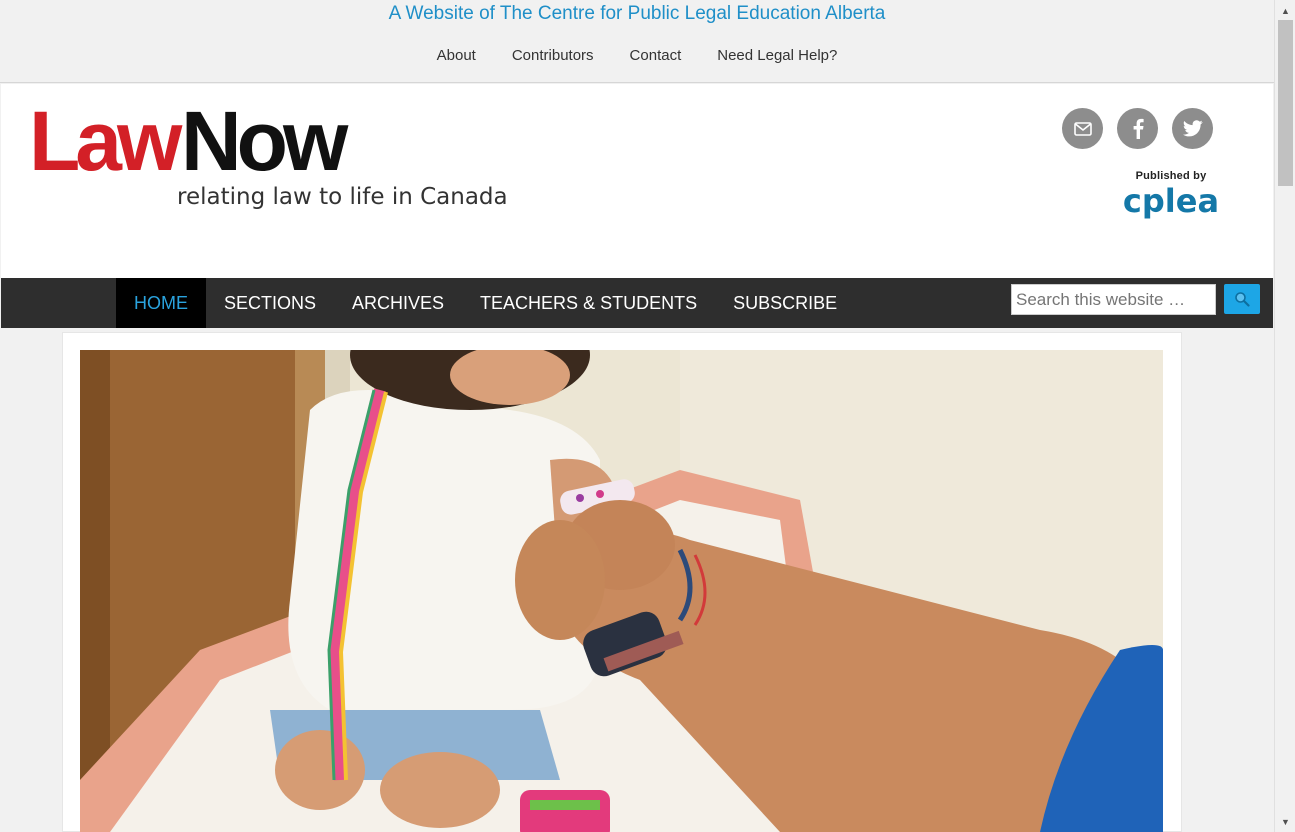 Image resolution: width=1295 pixels, height=832 pixels. Describe the element at coordinates (553, 55) in the screenshot. I see `top-nav-contributors: Contributors` at that location.